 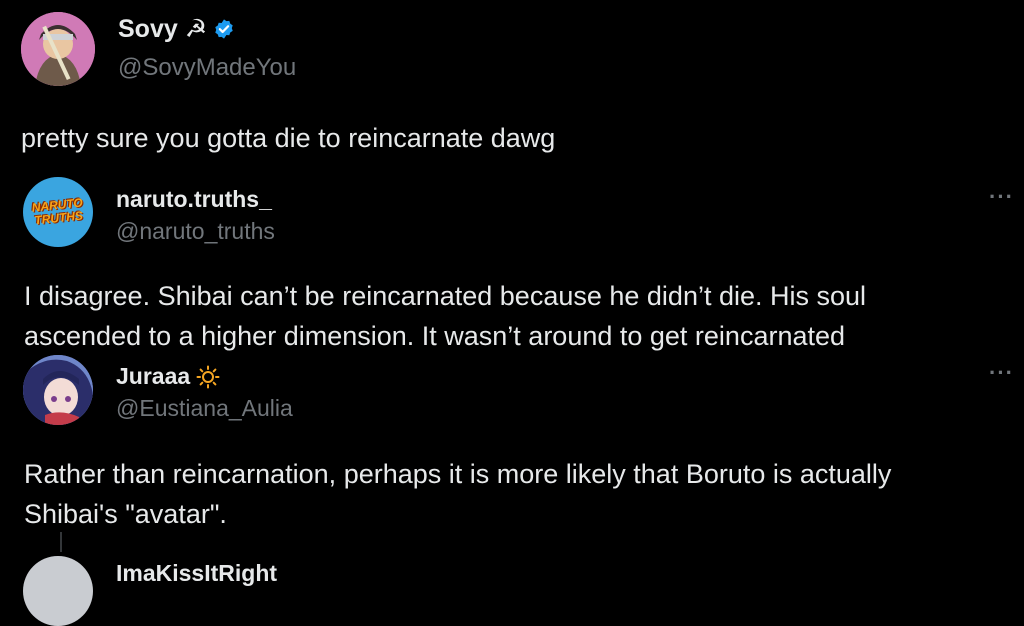 I want to click on avatar-logo-text: NARUTO TRUTHS, so click(x=57, y=211).